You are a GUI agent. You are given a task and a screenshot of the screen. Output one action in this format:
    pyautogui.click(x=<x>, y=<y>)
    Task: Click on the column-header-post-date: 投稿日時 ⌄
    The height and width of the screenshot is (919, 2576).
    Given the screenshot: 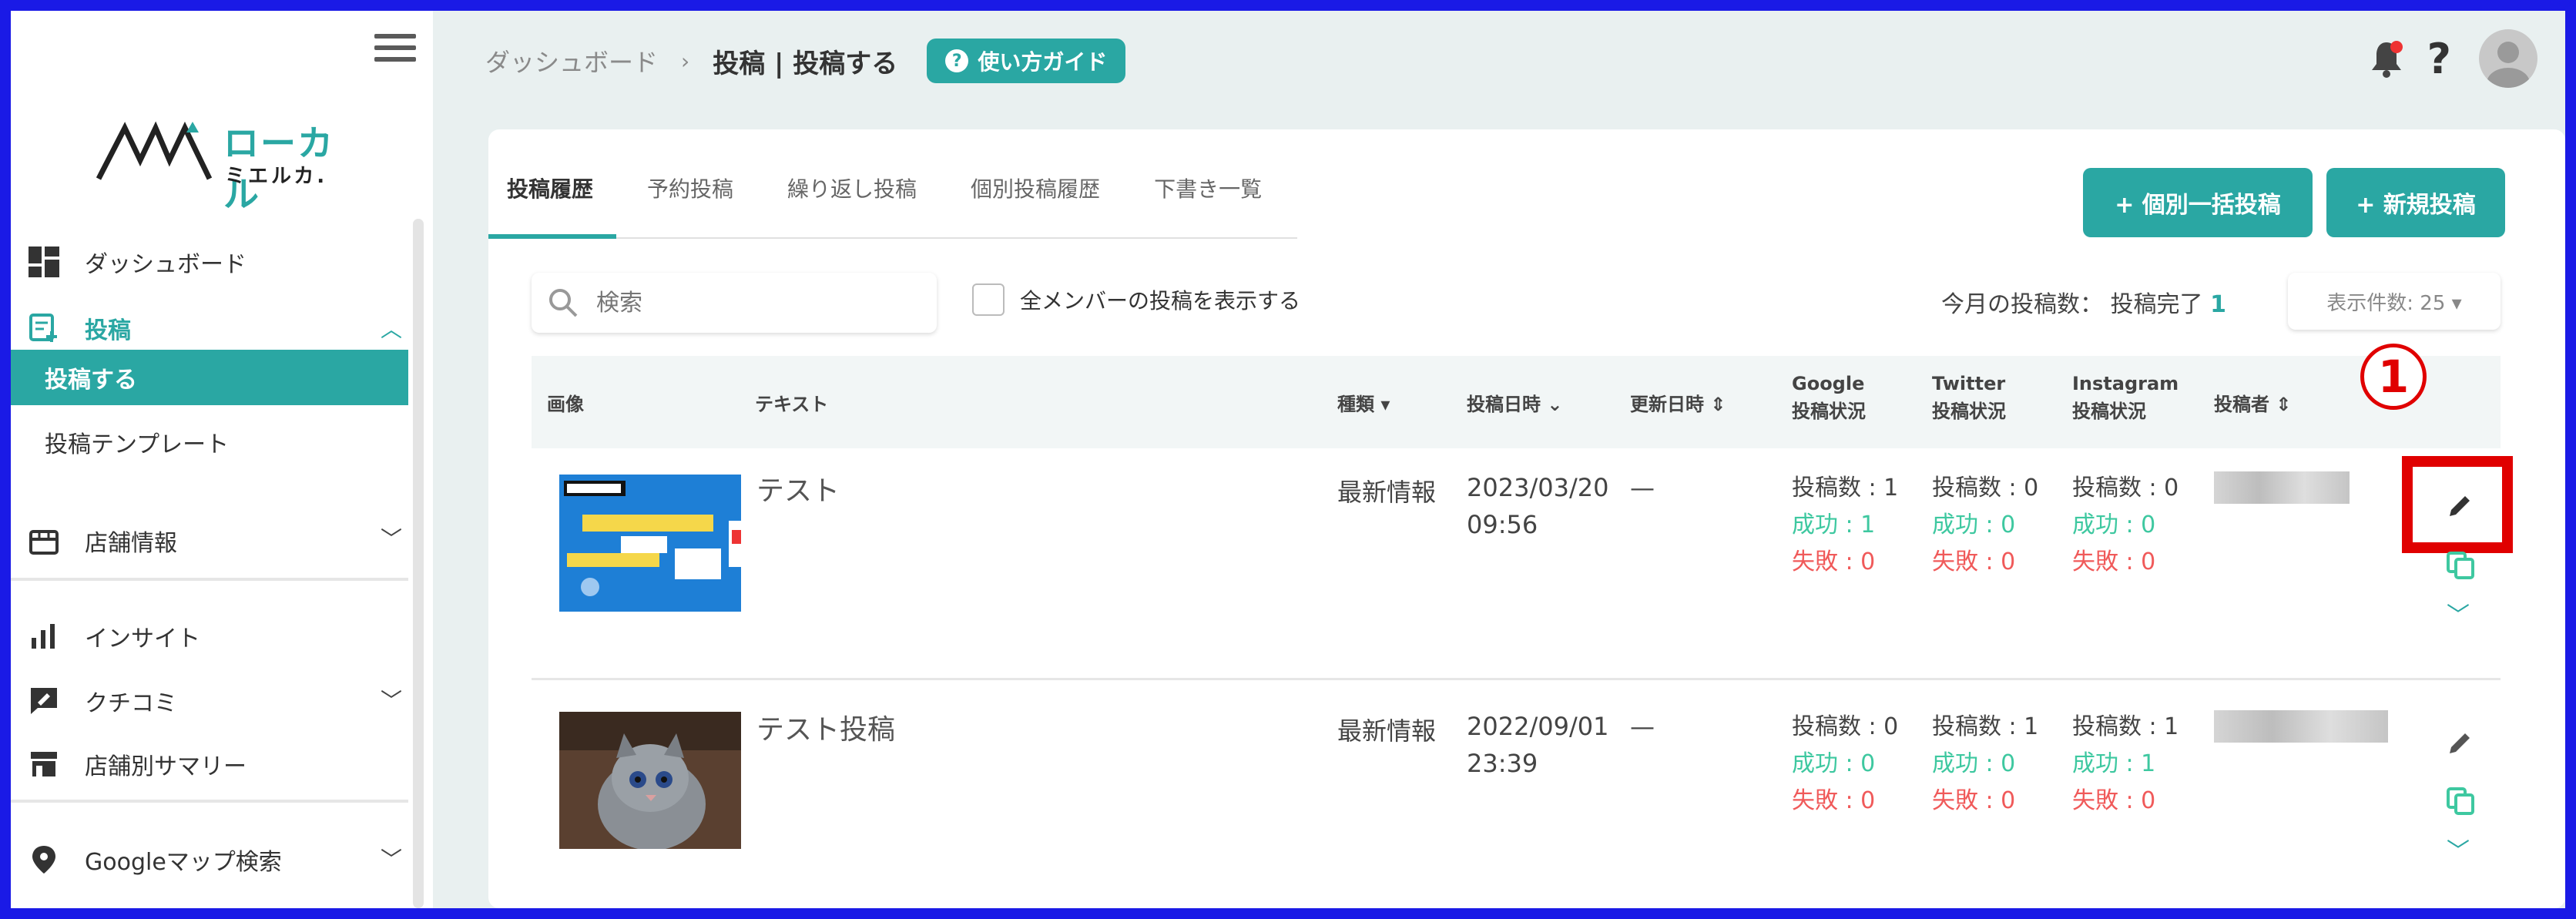 What is the action you would take?
    pyautogui.click(x=1514, y=402)
    